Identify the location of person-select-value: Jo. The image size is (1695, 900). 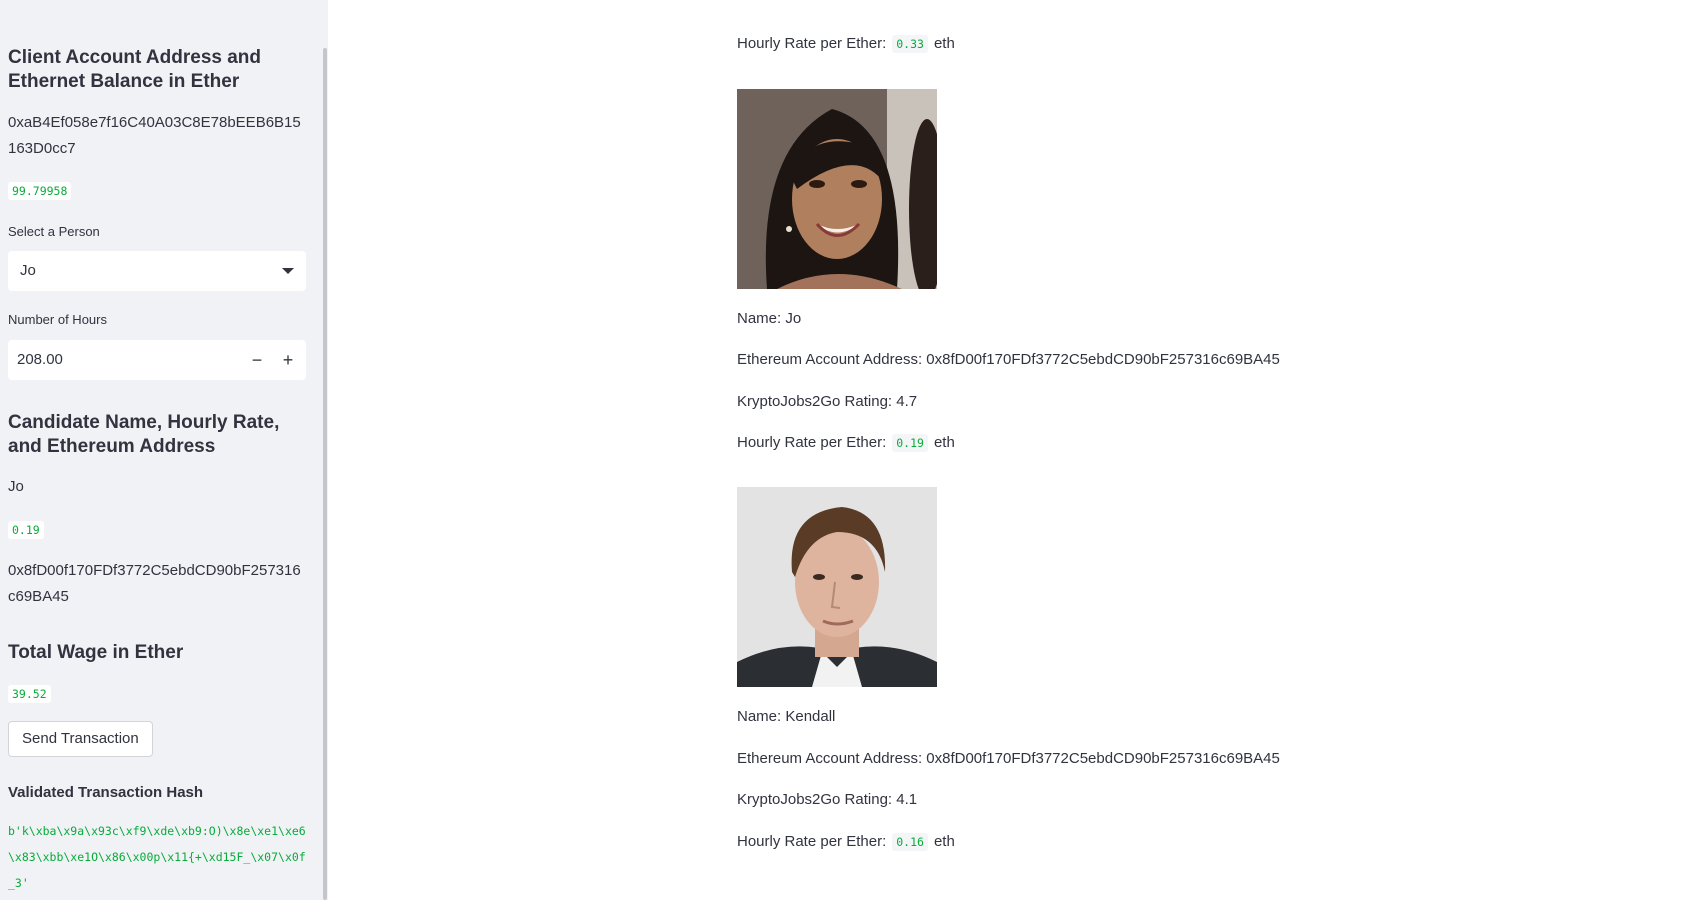
(28, 270).